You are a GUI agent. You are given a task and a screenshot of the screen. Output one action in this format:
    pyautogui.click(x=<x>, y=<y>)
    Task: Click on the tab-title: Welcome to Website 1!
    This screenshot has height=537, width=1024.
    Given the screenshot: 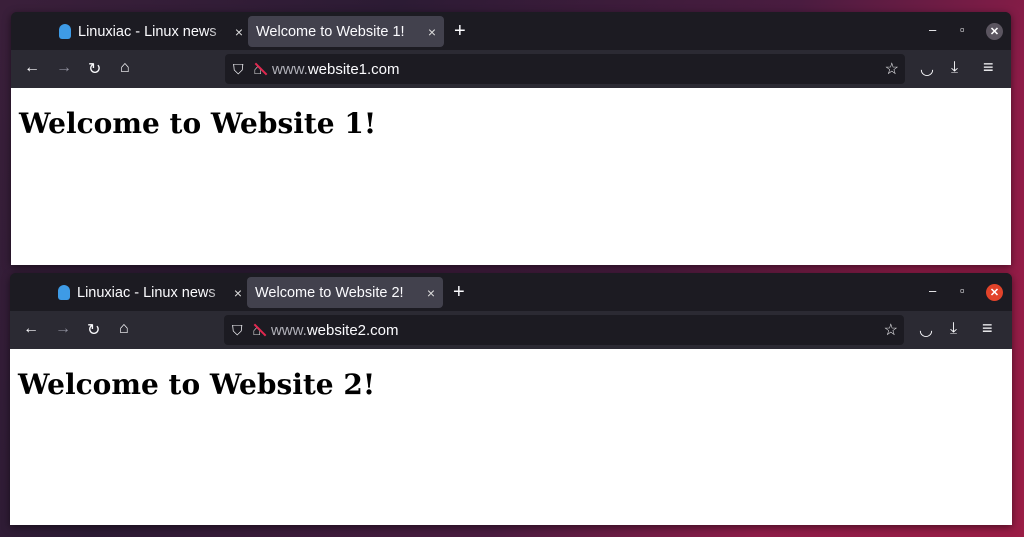 What is the action you would take?
    pyautogui.click(x=330, y=31)
    